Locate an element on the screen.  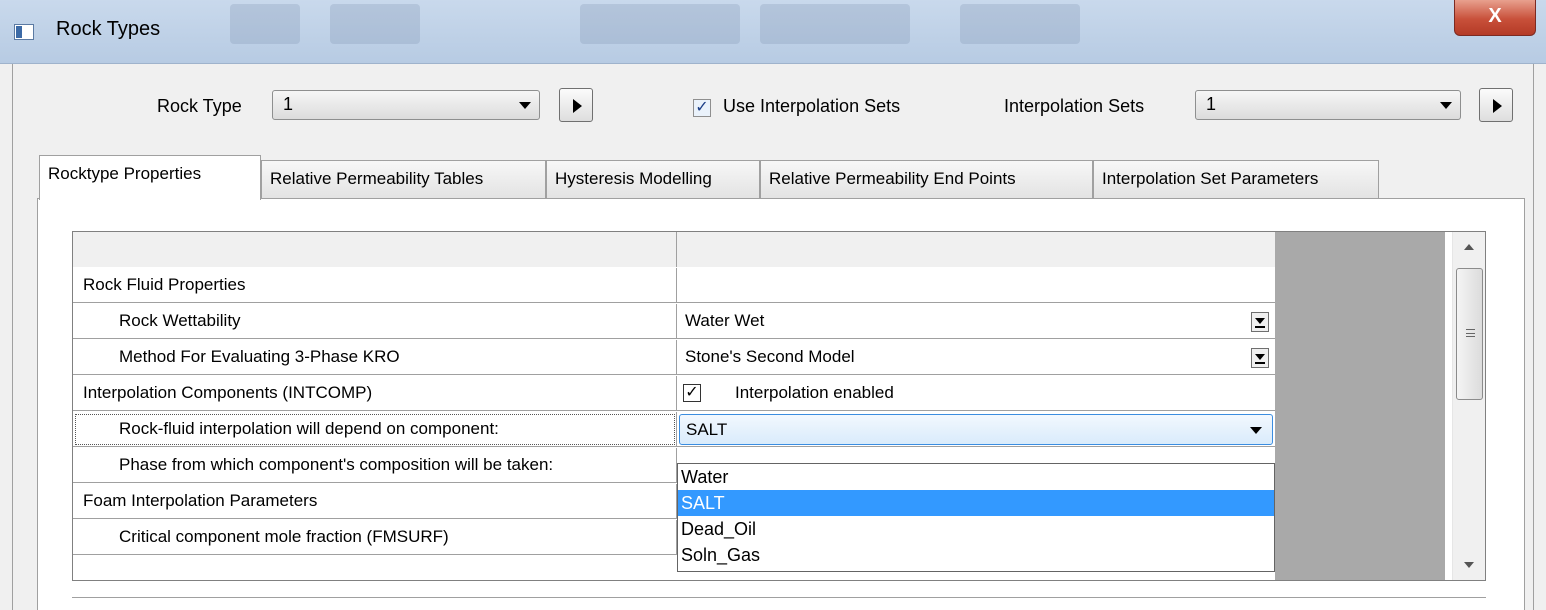
tab-rocktype-properties: Rocktype Properties is located at coordinates (150, 177).